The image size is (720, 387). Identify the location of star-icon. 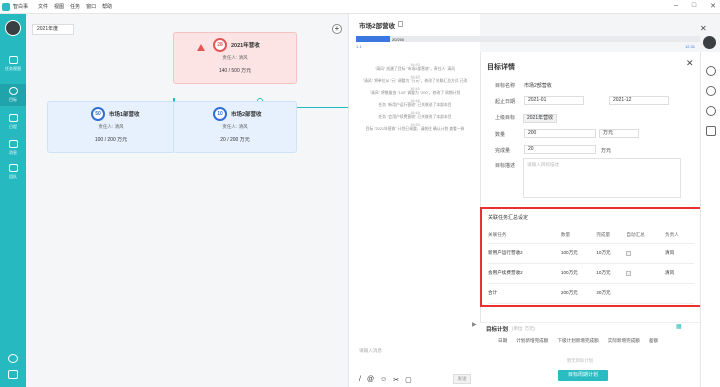
(711, 111).